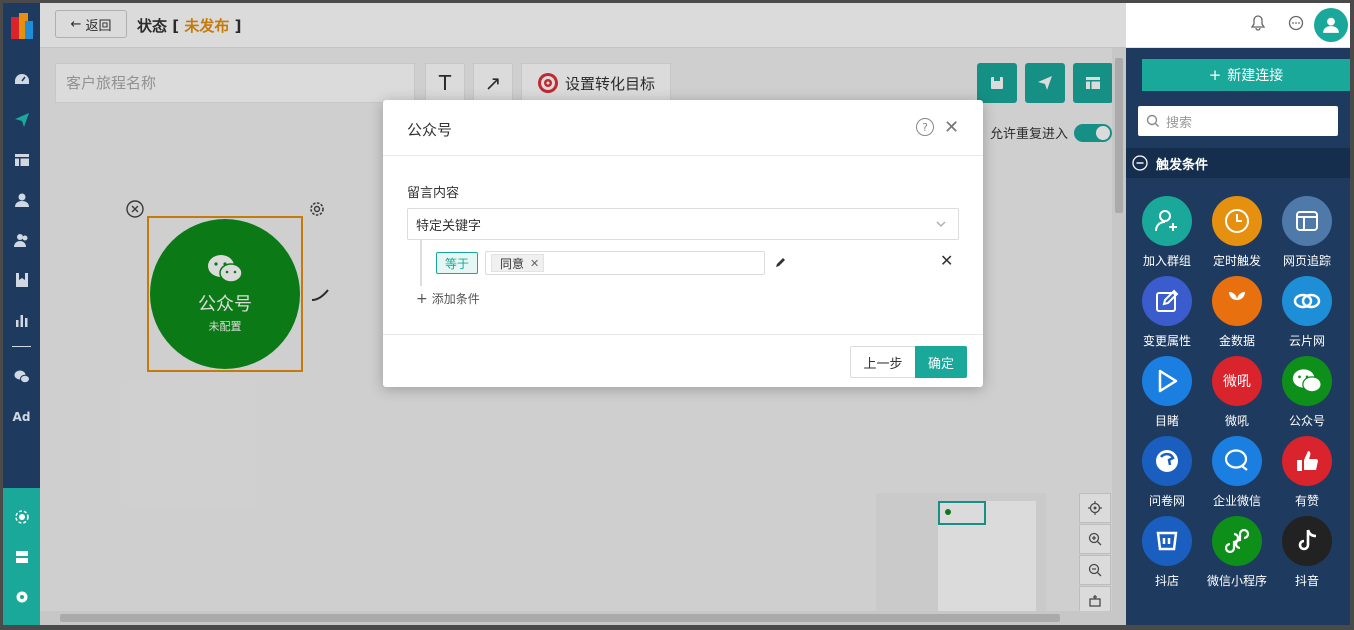 The width and height of the screenshot is (1354, 630). I want to click on jinshuju-icon, so click(1237, 301).